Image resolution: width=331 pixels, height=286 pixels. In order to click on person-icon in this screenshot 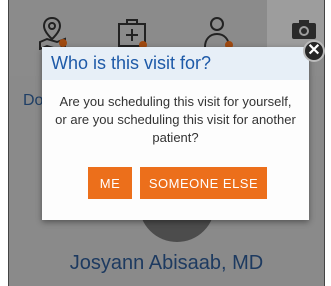, I will do `click(218, 32)`.